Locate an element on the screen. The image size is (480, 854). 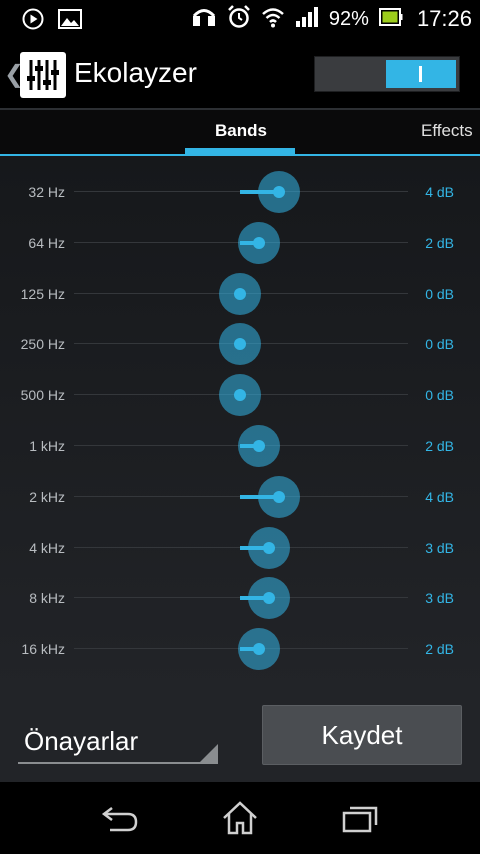
presets-label: Önayarlar is located at coordinates (81, 741).